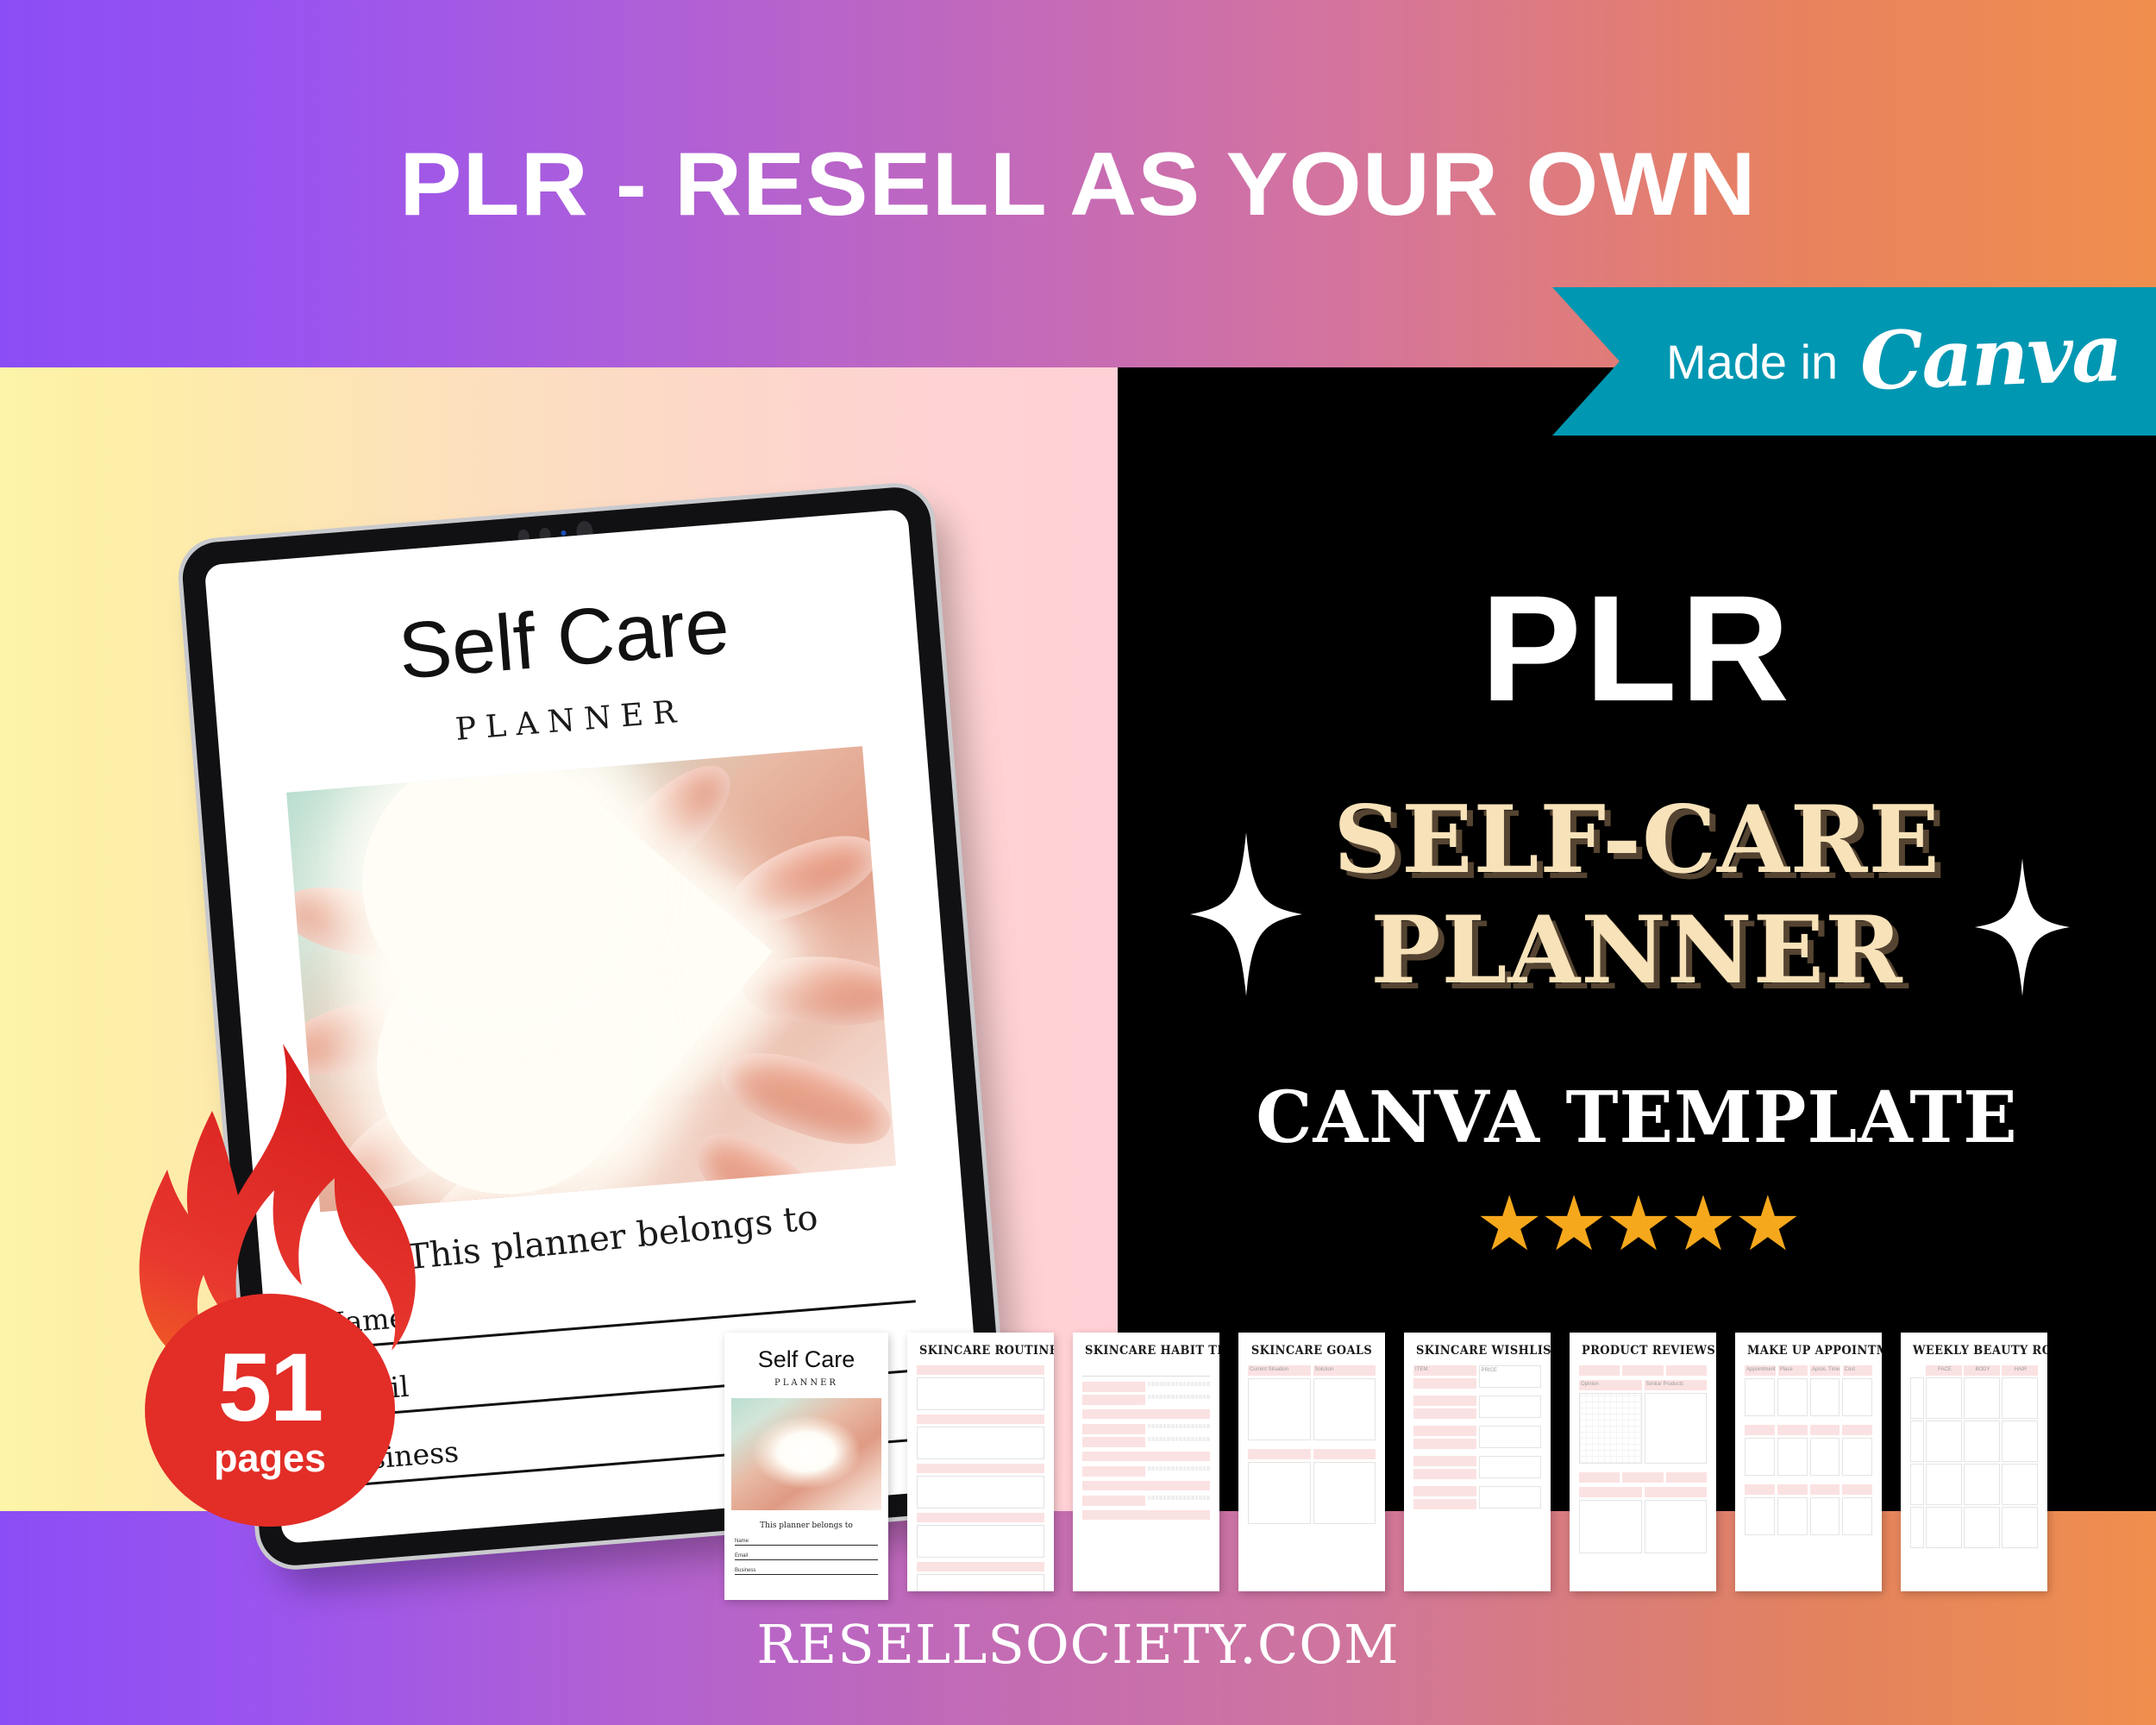  Describe the element at coordinates (612, 1238) in the screenshot. I see `belongs-to-label: This planner belongs to` at that location.